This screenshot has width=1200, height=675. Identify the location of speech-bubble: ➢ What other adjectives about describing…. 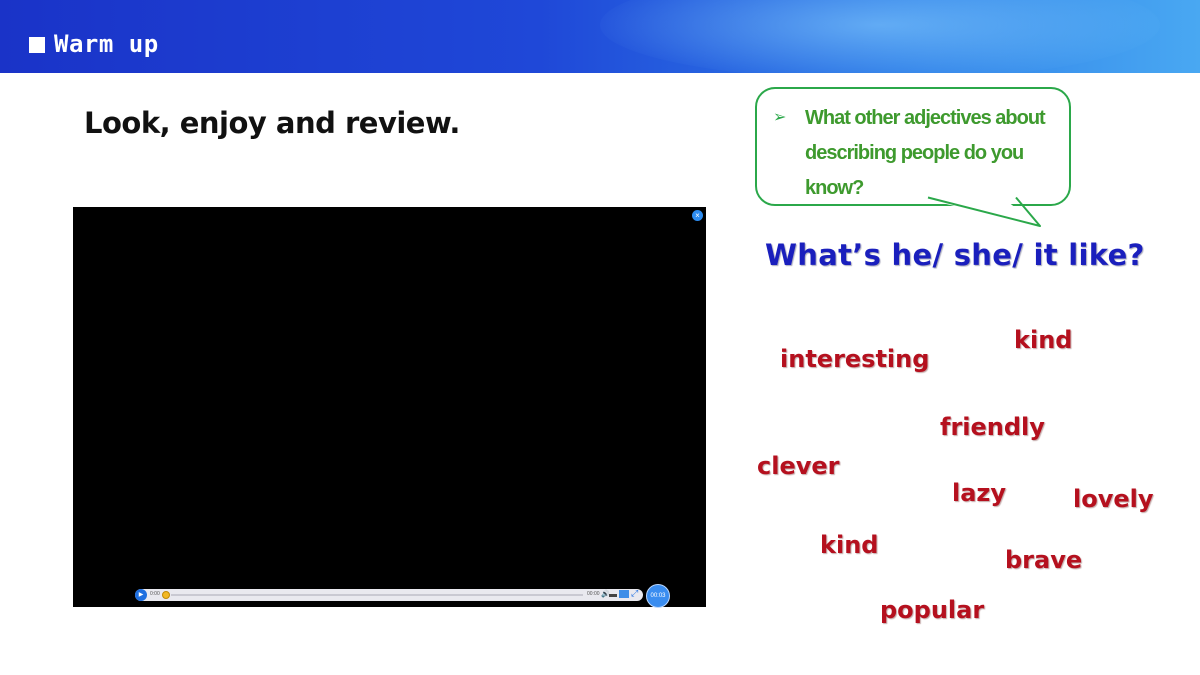
(913, 146).